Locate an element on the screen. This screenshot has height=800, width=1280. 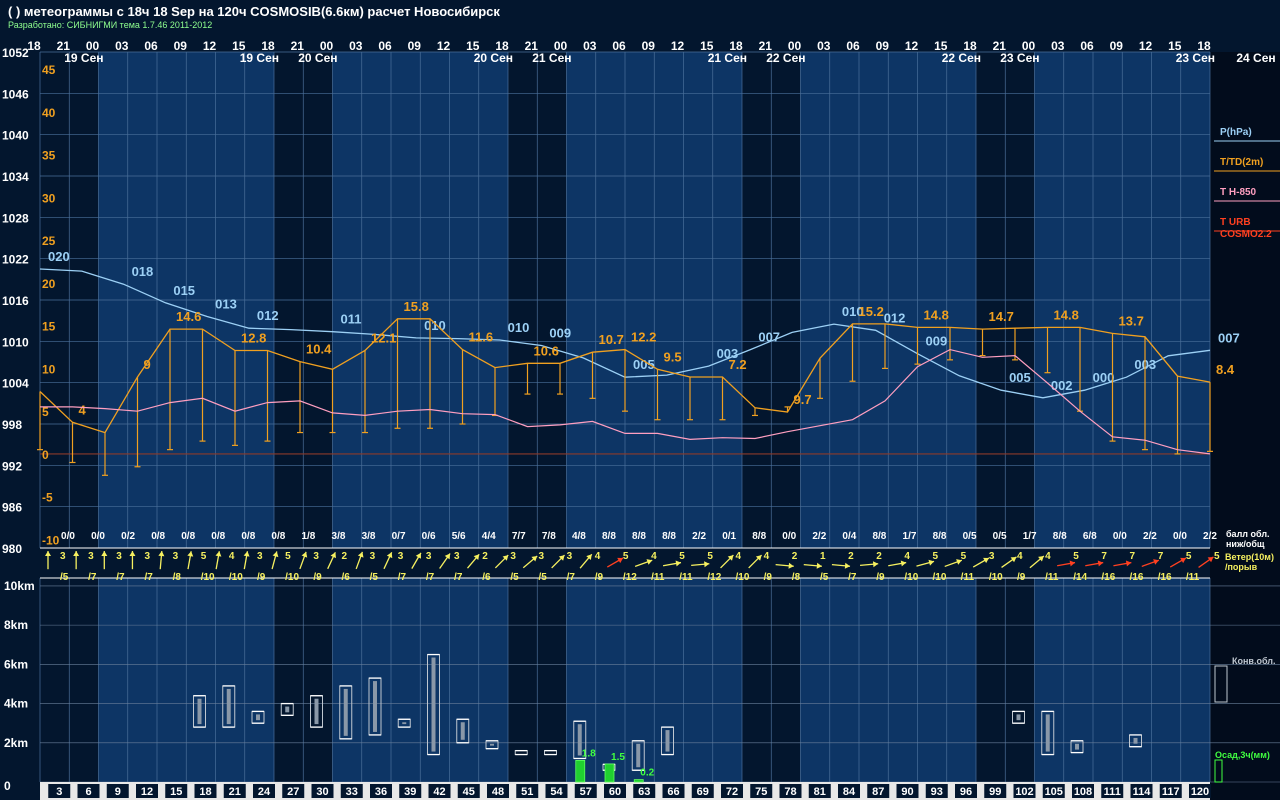
date-label: 19 Сен is located at coordinates (259, 58).